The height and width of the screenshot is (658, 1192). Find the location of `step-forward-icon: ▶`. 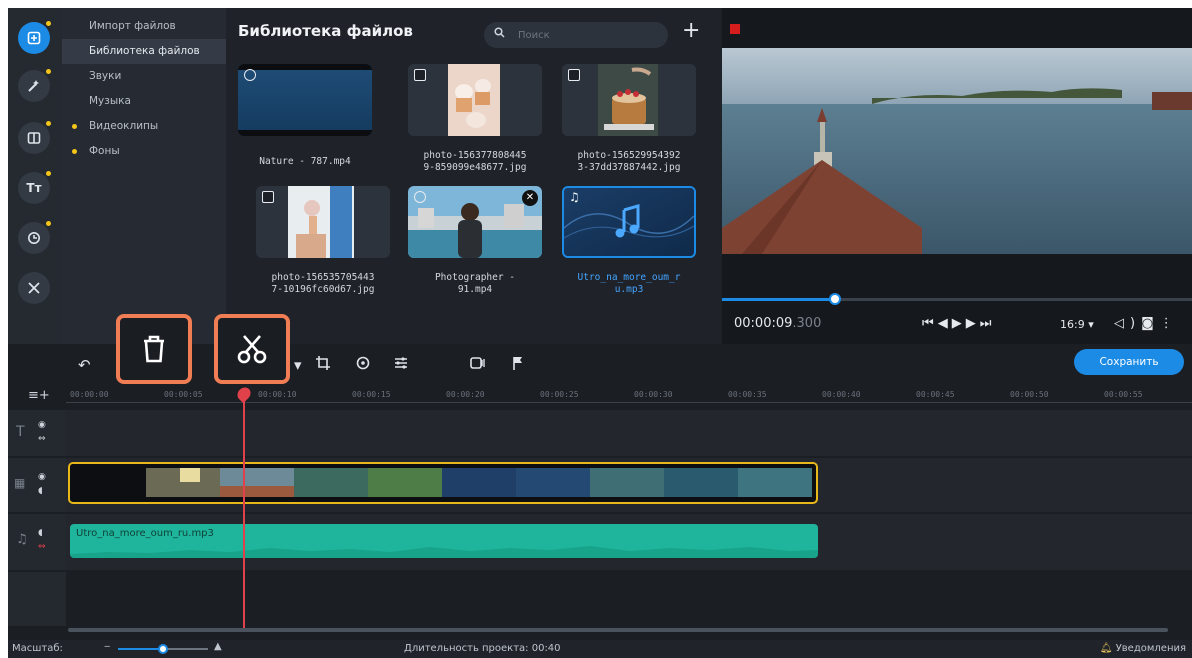

step-forward-icon: ▶ is located at coordinates (973, 323).